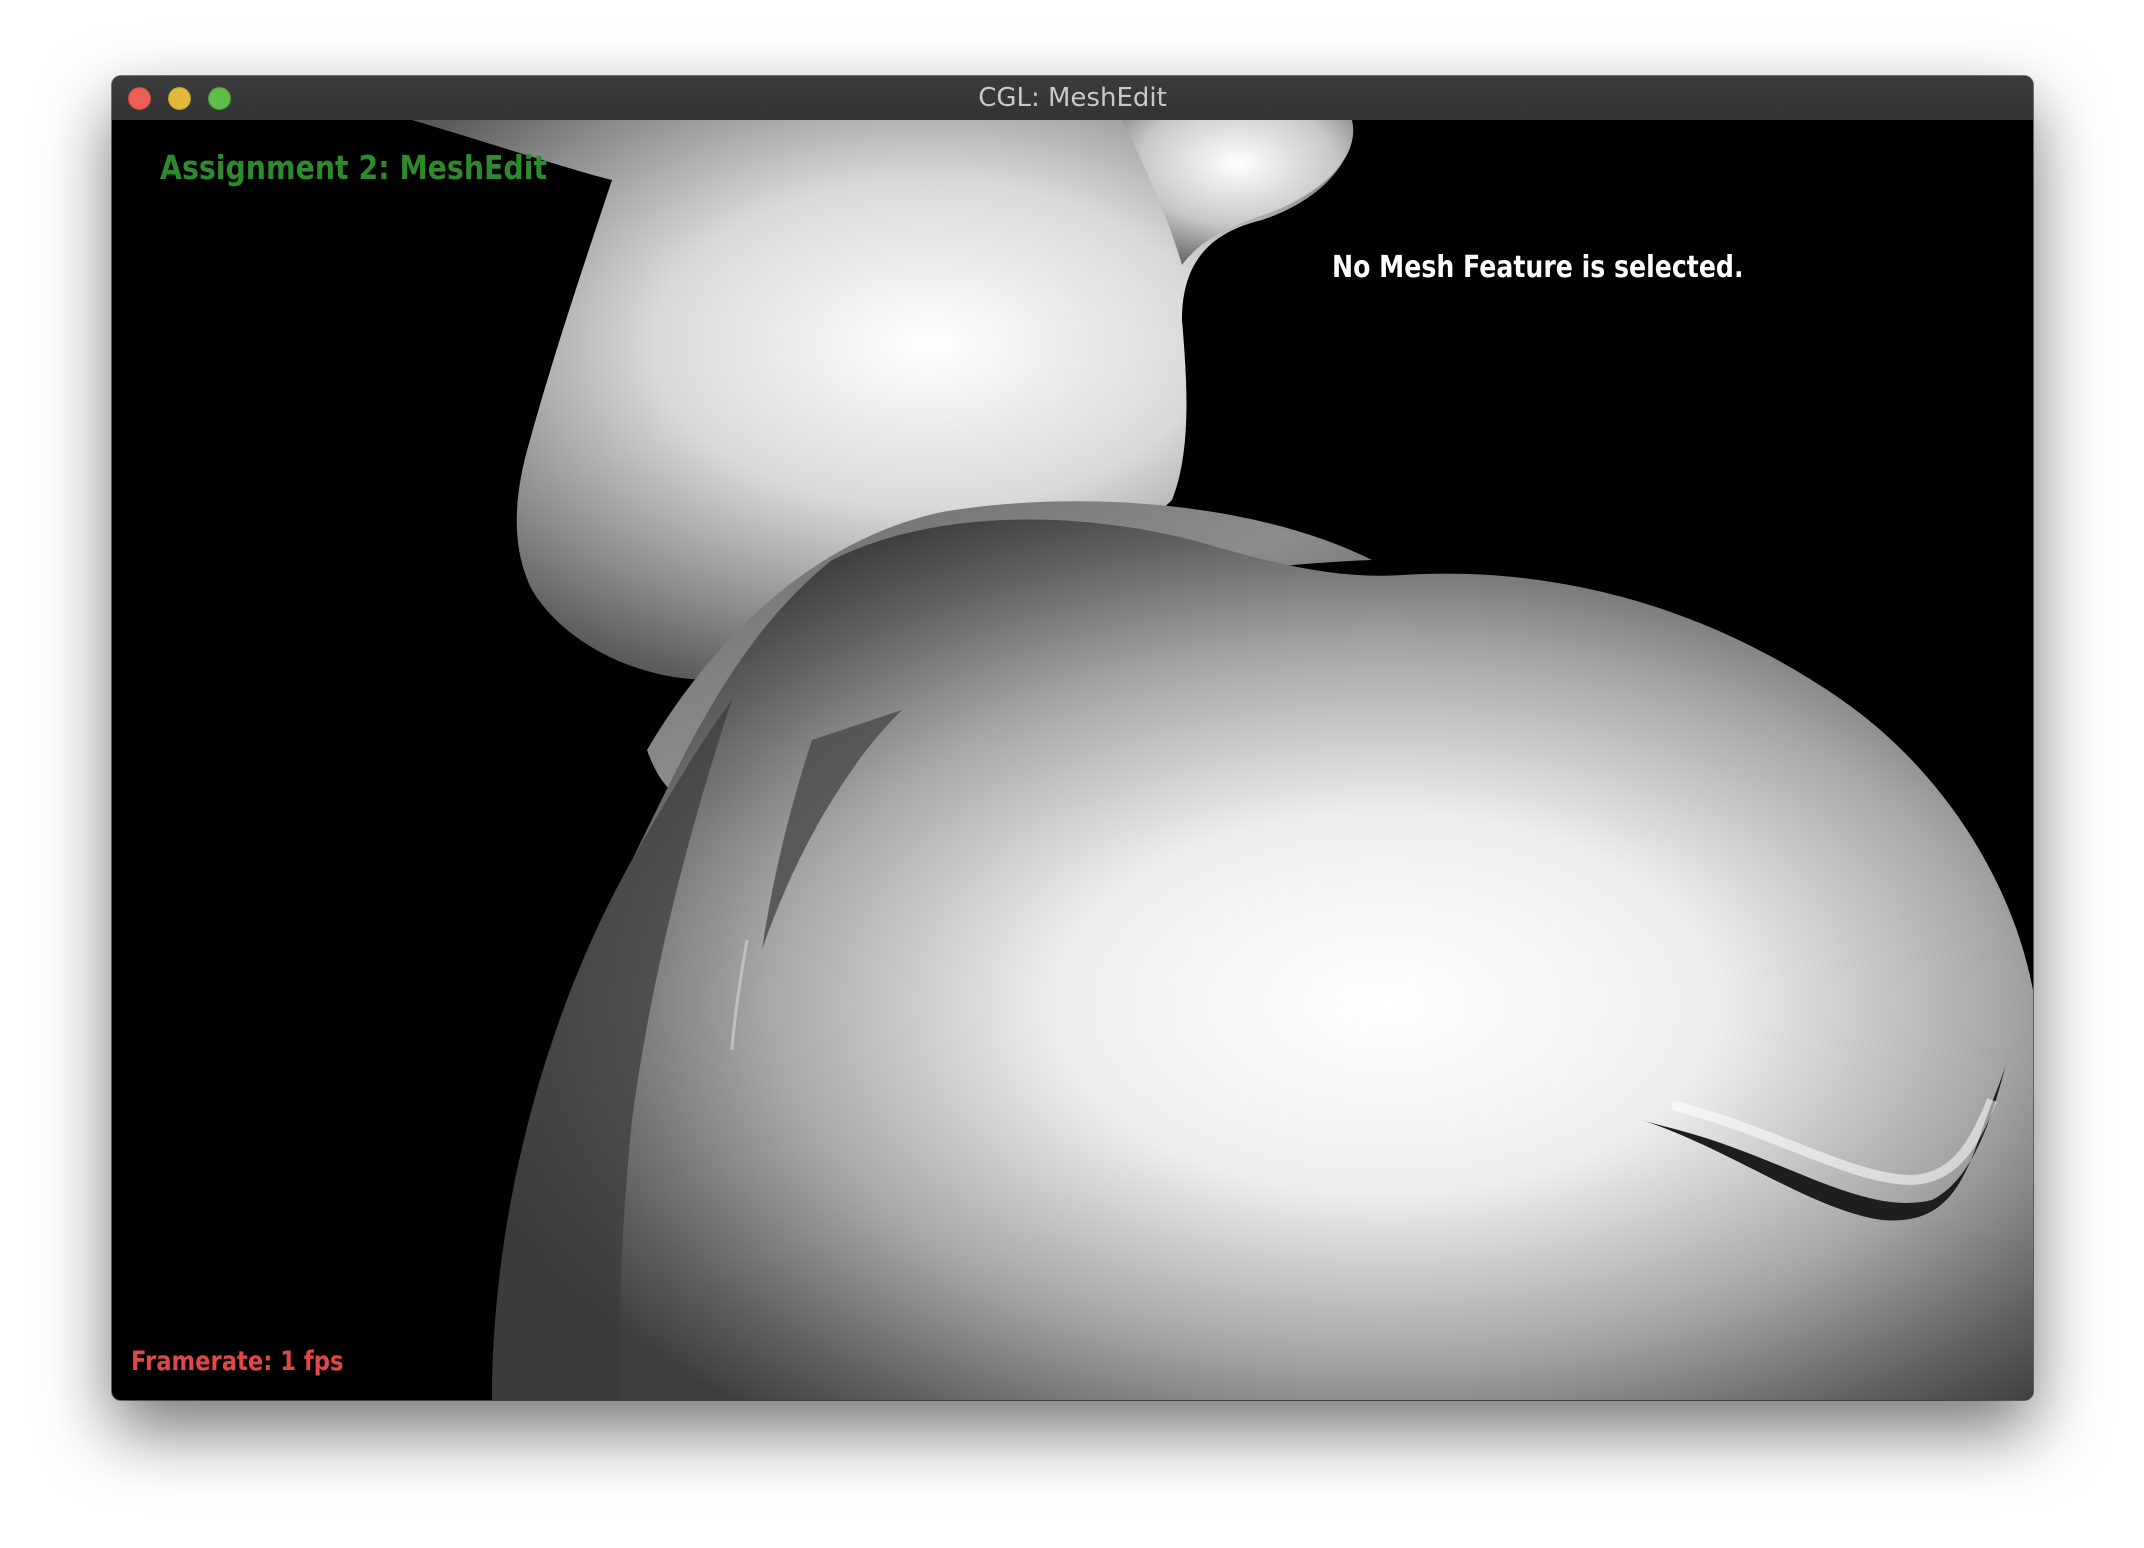 The width and height of the screenshot is (2144, 1548). I want to click on selection-status: No Mesh Feature is selected., so click(1538, 267).